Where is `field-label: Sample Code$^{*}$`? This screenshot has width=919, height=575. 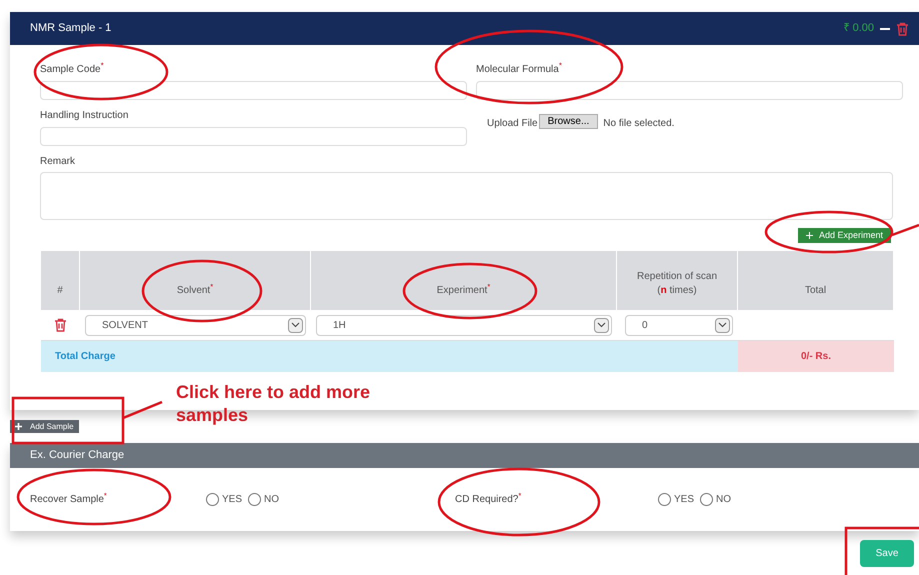 field-label: Sample Code$^{*}$ is located at coordinates (72, 69).